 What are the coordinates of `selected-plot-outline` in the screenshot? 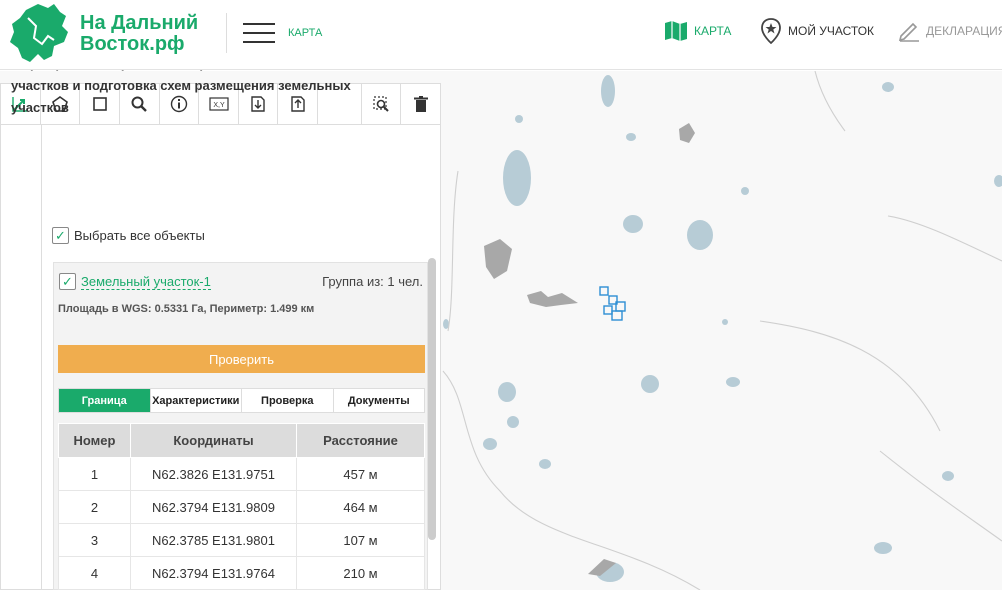 It's located at (612, 303).